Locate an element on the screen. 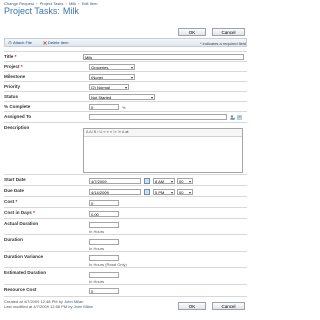 The height and width of the screenshot is (320, 320). cancel-button-bottom: Cancel is located at coordinates (228, 306).